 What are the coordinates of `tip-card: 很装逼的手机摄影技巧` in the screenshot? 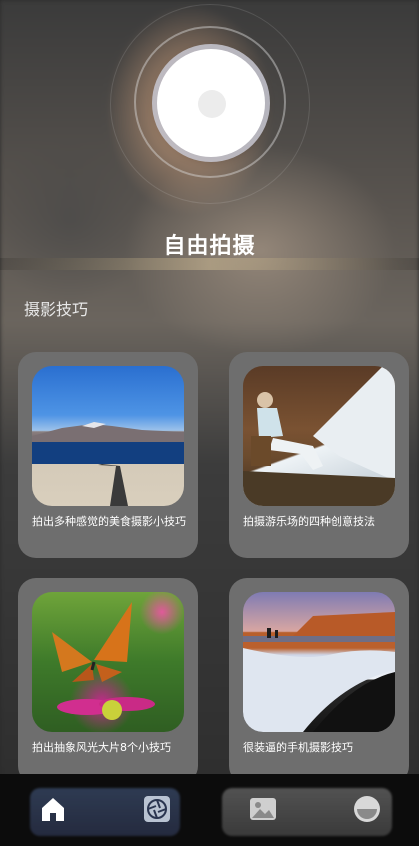 It's located at (319, 681).